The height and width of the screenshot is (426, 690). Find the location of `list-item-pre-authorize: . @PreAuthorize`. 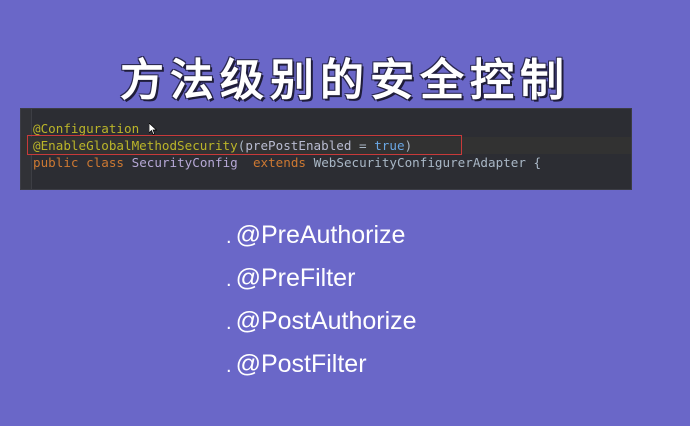

list-item-pre-authorize: . @PreAuthorize is located at coordinates (321, 235).